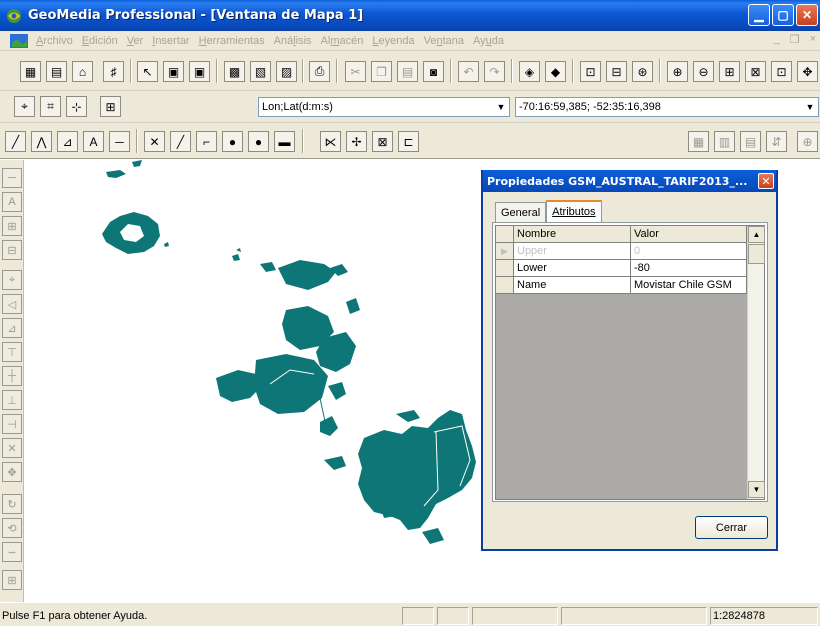 Image resolution: width=820 pixels, height=626 pixels. Describe the element at coordinates (755, 71) in the screenshot. I see `fit-selected-button: ⊠` at that location.